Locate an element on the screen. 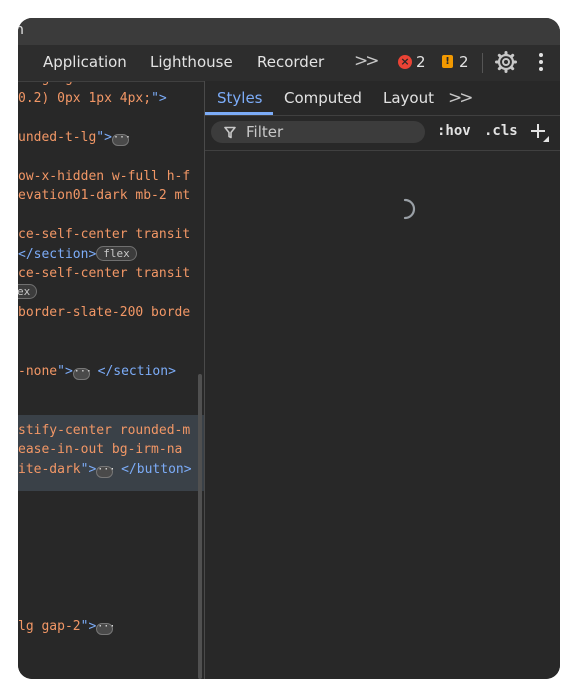 The image size is (578, 697). error-count: 2 is located at coordinates (421, 62).